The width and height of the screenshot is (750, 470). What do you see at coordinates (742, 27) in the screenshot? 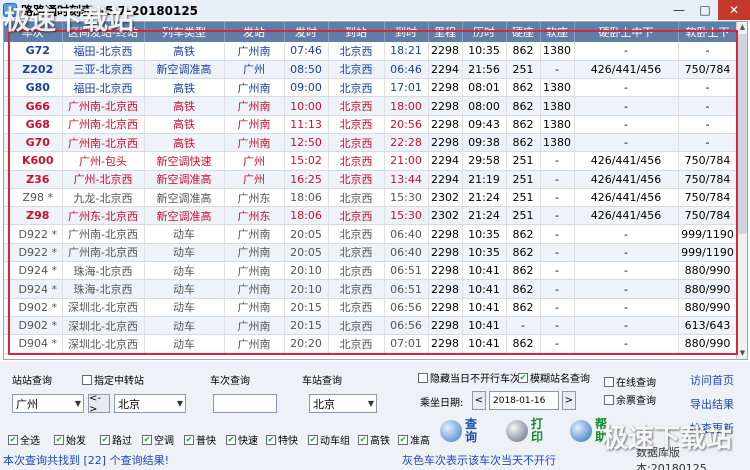
I see `scroll-up-icon: ▲` at bounding box center [742, 27].